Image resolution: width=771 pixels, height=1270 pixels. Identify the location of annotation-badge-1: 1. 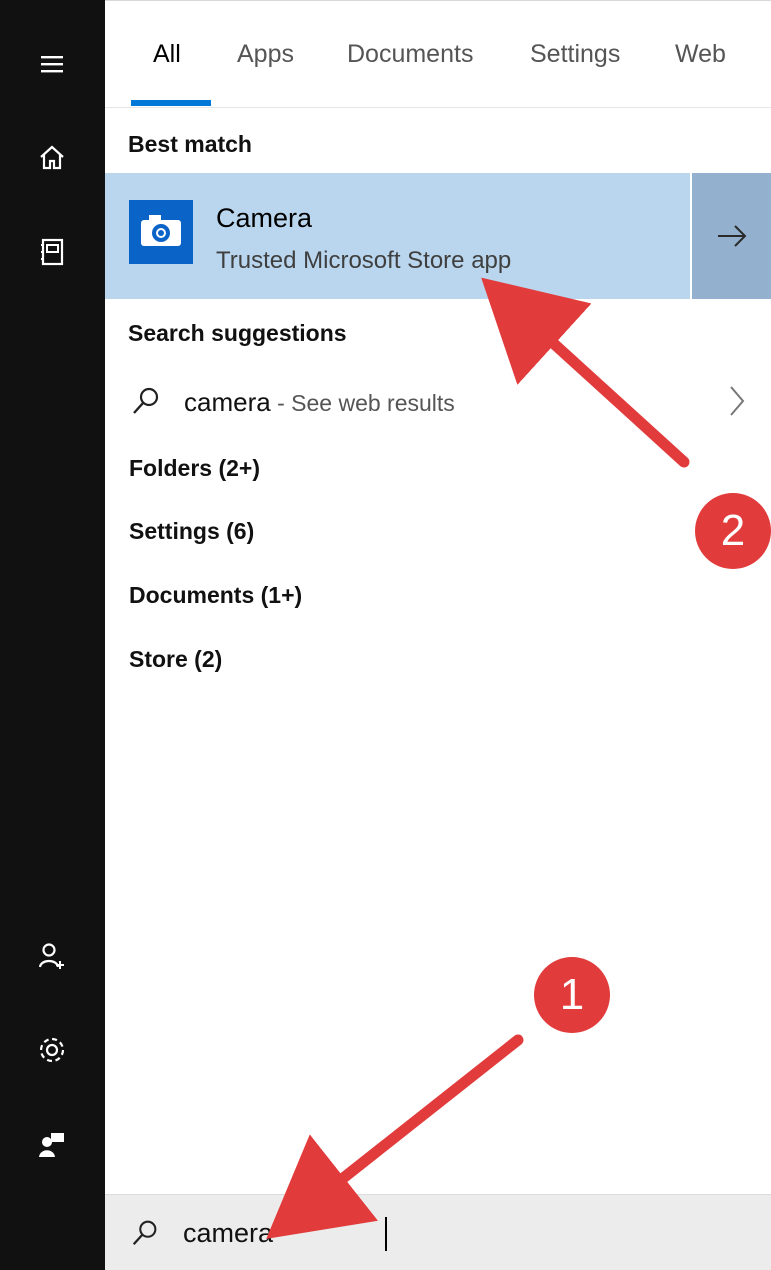
(572, 995).